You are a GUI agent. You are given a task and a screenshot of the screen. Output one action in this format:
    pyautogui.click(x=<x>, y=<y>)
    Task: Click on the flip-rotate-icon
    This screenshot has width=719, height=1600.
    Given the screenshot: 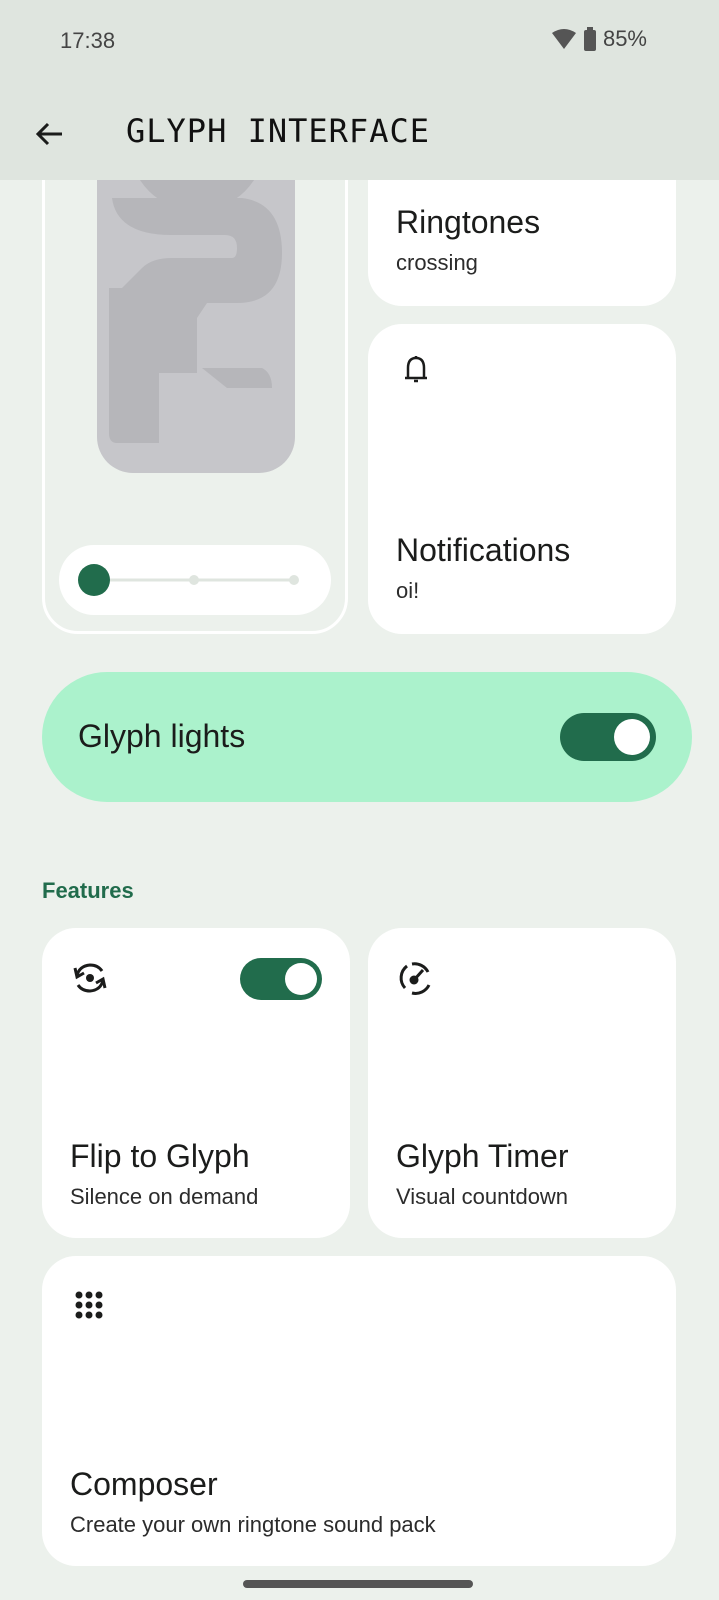 What is the action you would take?
    pyautogui.click(x=90, y=978)
    